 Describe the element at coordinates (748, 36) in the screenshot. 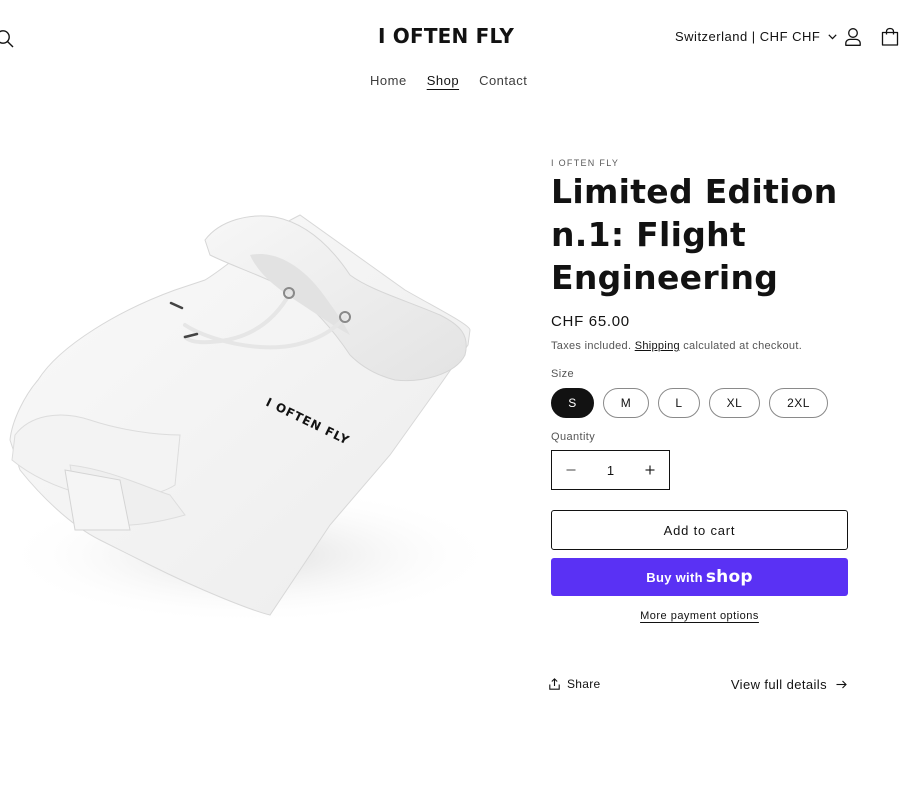

I see `country-selector-label: Switzerland | CHF CHF` at that location.